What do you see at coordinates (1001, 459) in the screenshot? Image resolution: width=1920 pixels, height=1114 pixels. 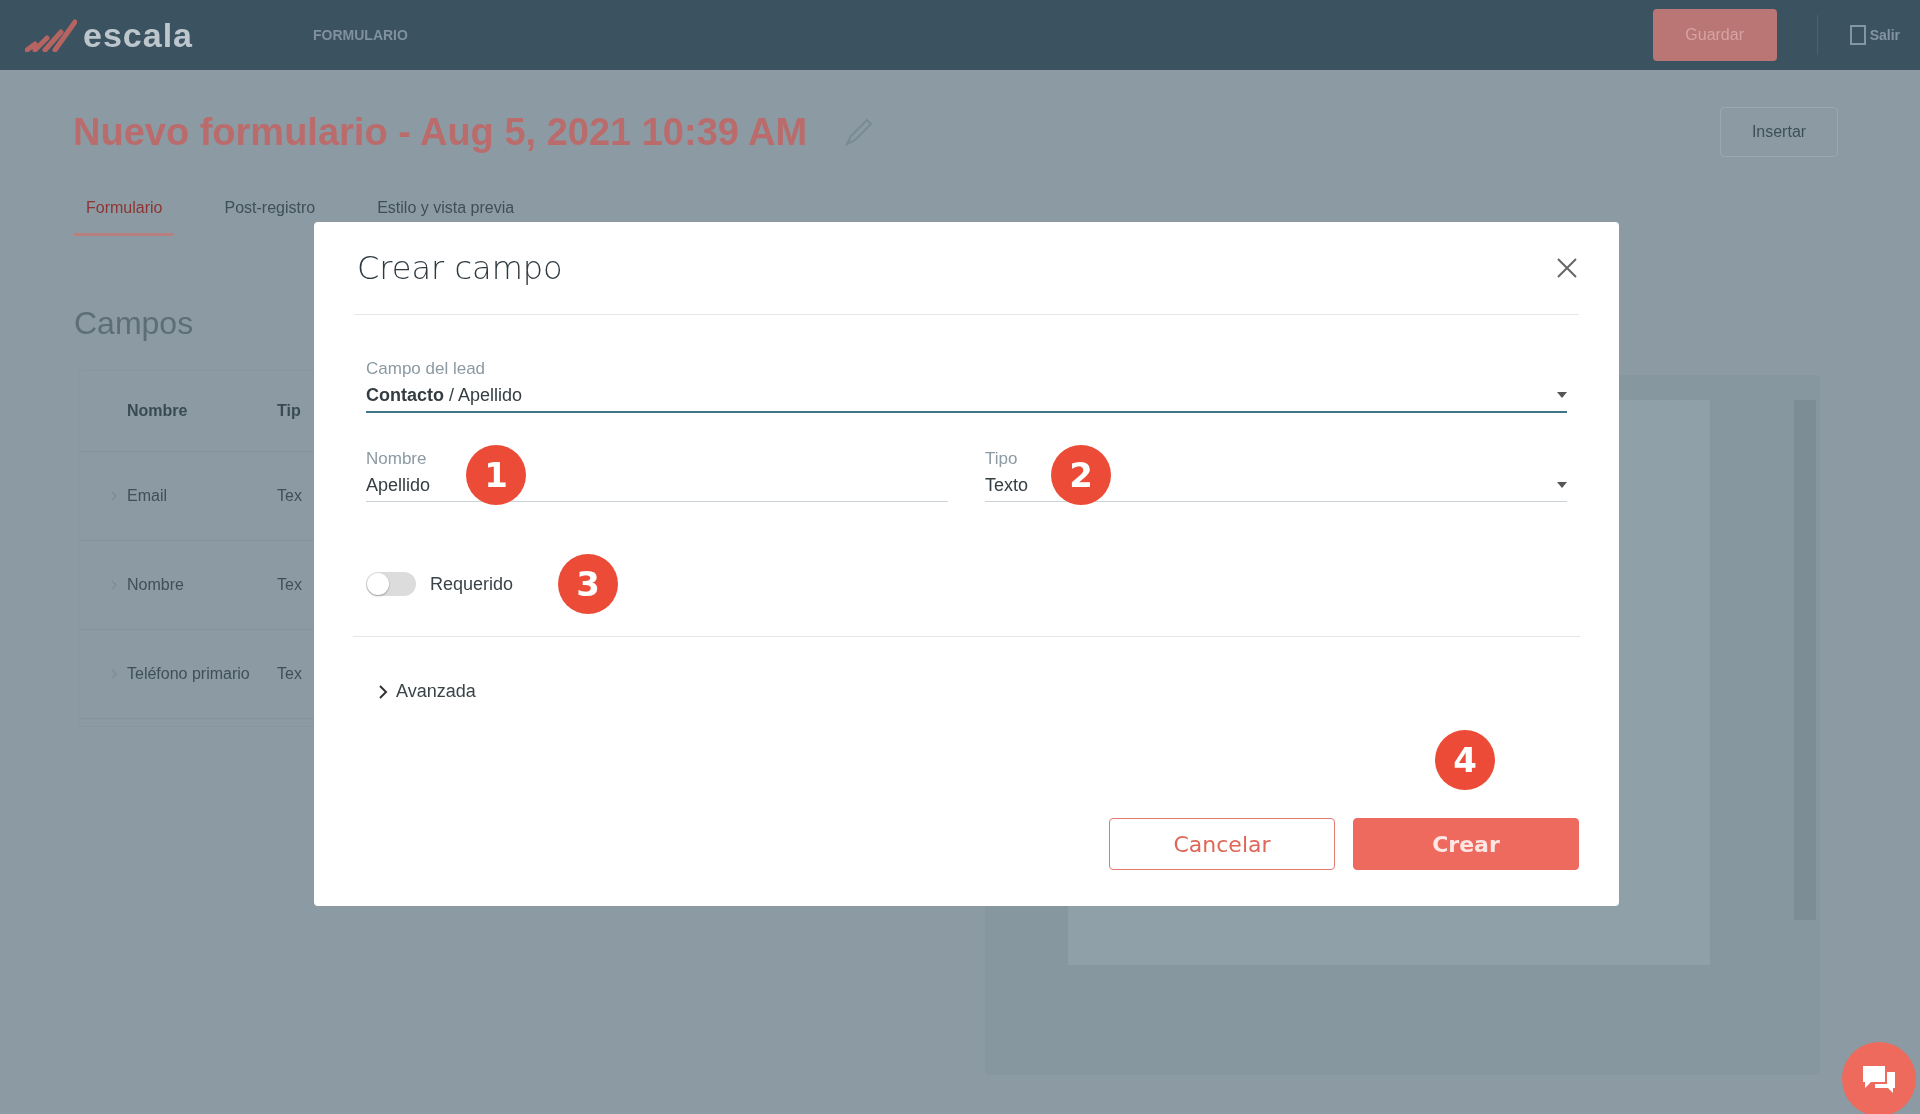 I see `field-label: Tipo` at bounding box center [1001, 459].